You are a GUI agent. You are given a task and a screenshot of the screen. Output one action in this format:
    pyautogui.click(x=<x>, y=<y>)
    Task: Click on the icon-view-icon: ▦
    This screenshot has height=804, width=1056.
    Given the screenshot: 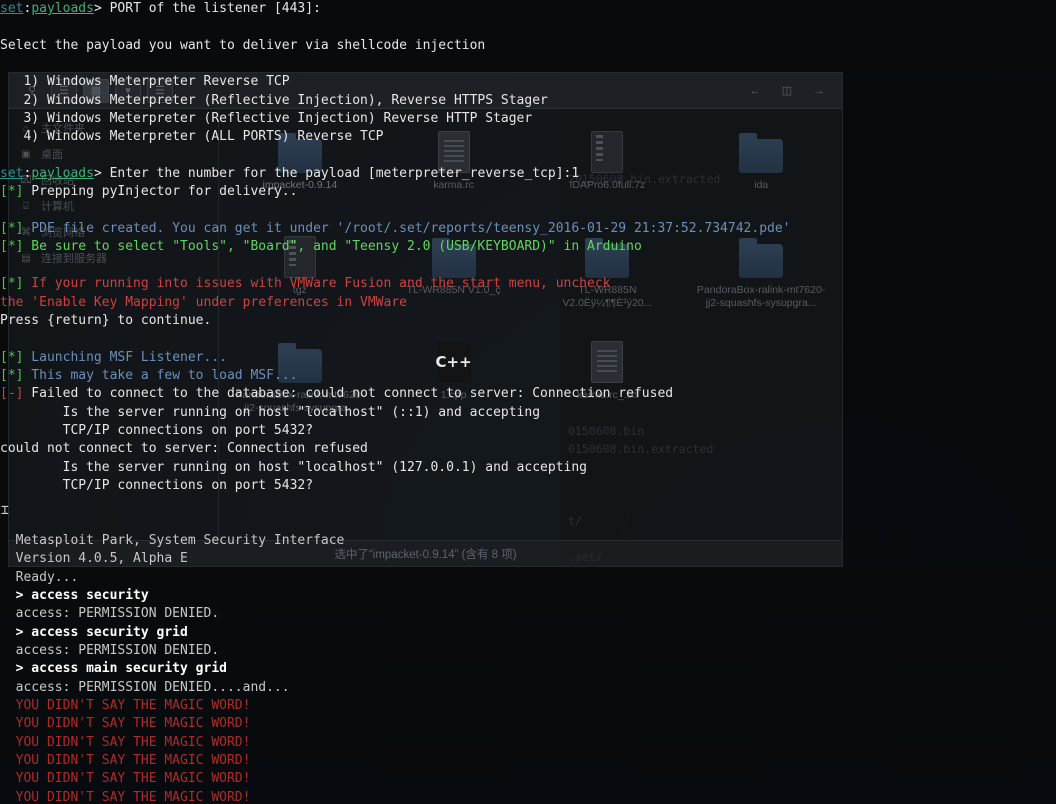 What is the action you would take?
    pyautogui.click(x=96, y=90)
    